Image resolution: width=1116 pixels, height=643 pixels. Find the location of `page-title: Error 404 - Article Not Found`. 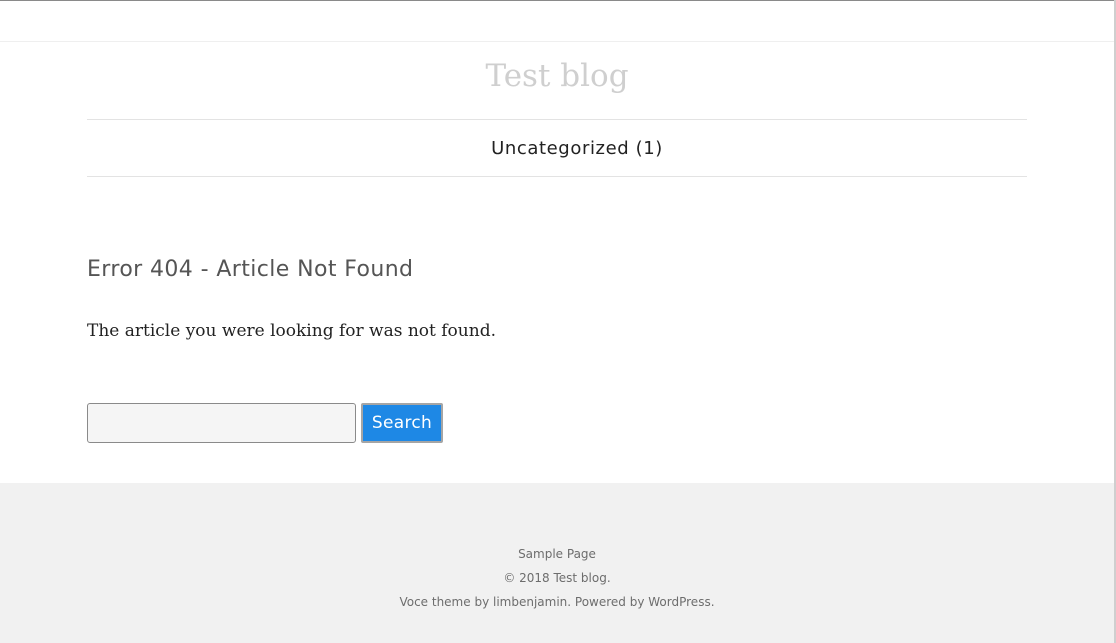

page-title: Error 404 - Article Not Found is located at coordinates (250, 269).